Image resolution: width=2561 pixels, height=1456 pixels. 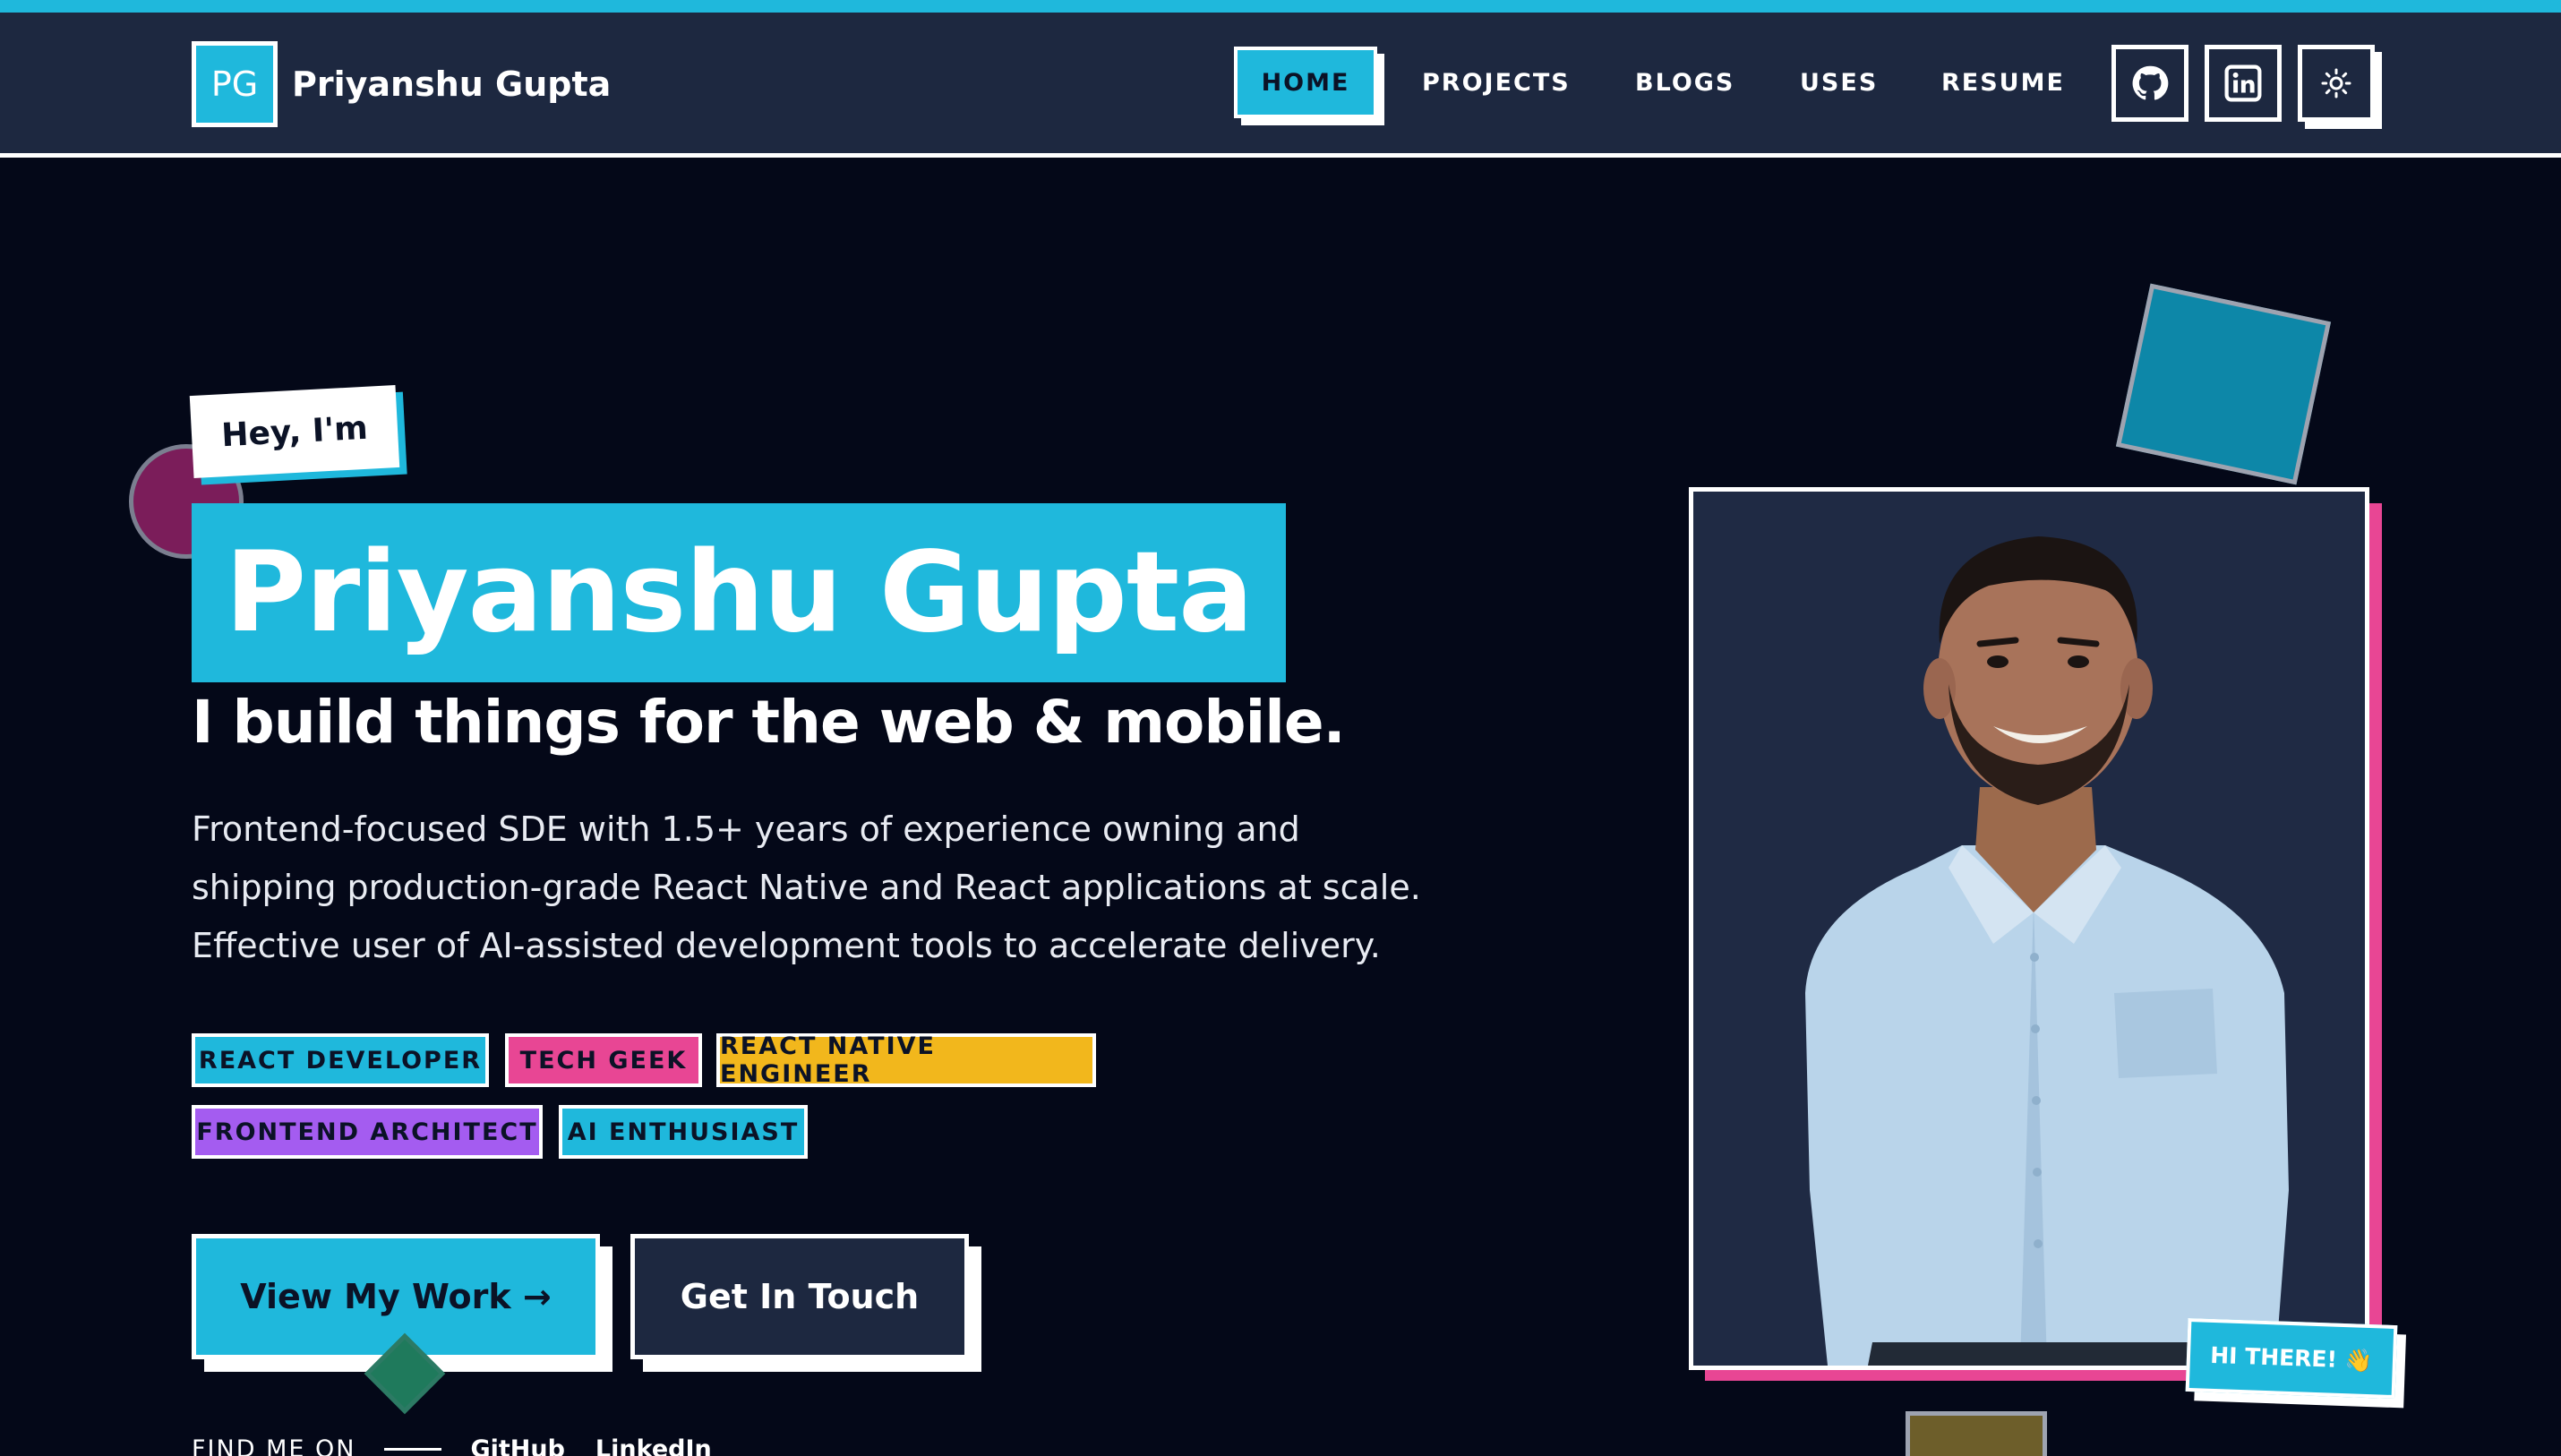 What do you see at coordinates (294, 431) in the screenshot?
I see `greeting-tag: Hey, I'm` at bounding box center [294, 431].